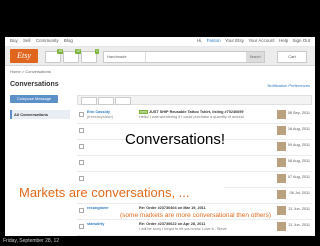 The image size is (320, 246). Describe the element at coordinates (89, 101) in the screenshot. I see `select-all-checkbox` at that location.